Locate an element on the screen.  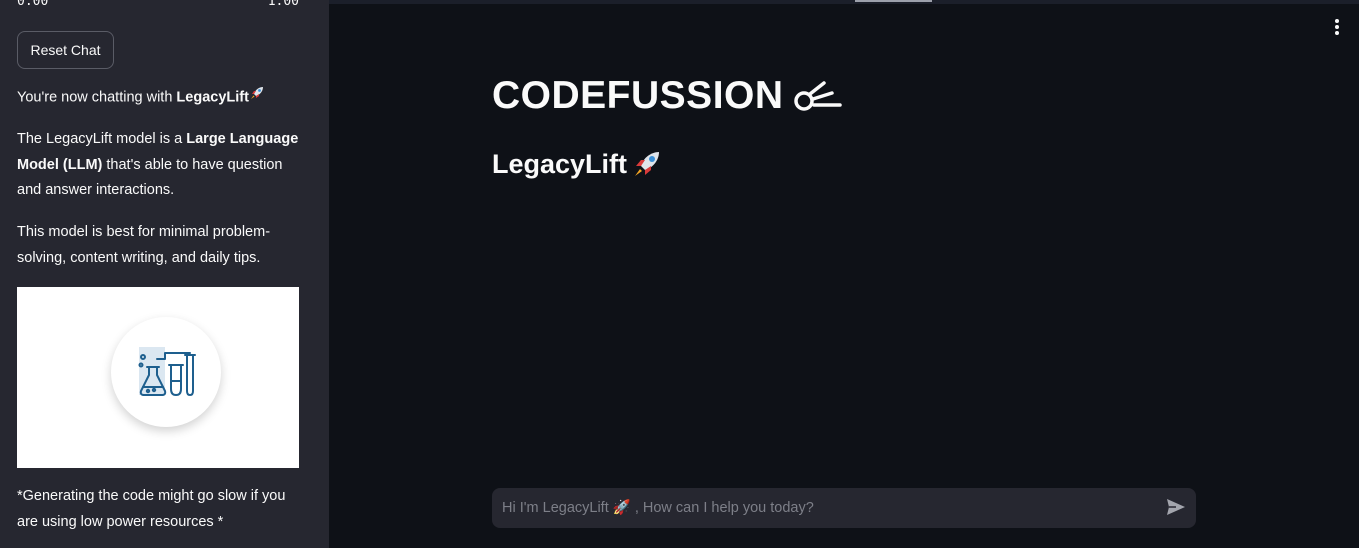
top-tab-indicator is located at coordinates (893, 1).